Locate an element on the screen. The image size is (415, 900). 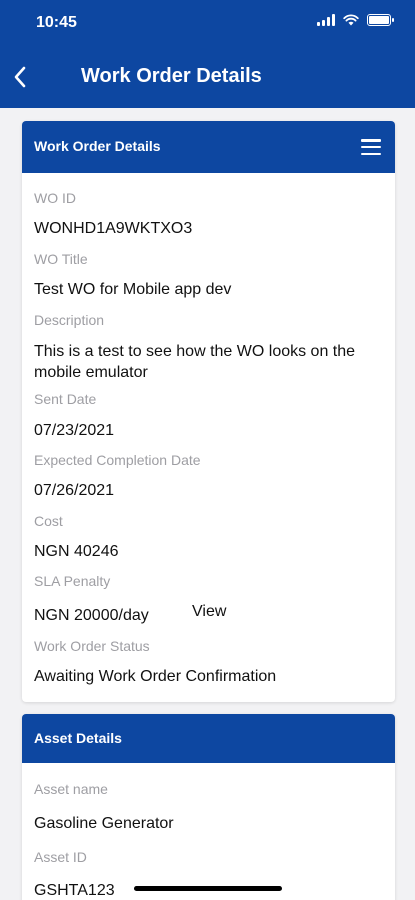
sla-penalty-value: NGN 20000/day is located at coordinates (91, 615).